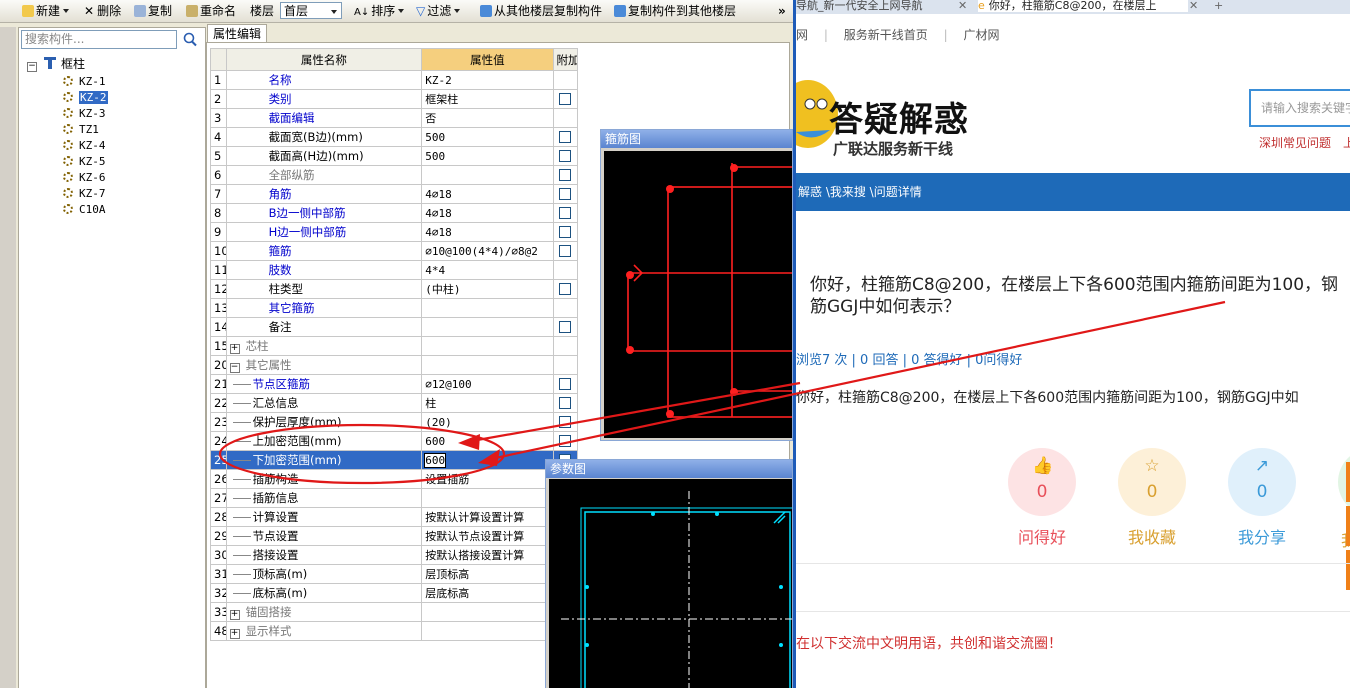 The image size is (1350, 688). Describe the element at coordinates (394, 213) in the screenshot. I see `property-row: 8 B边一侧中部筋 4⌀18` at that location.